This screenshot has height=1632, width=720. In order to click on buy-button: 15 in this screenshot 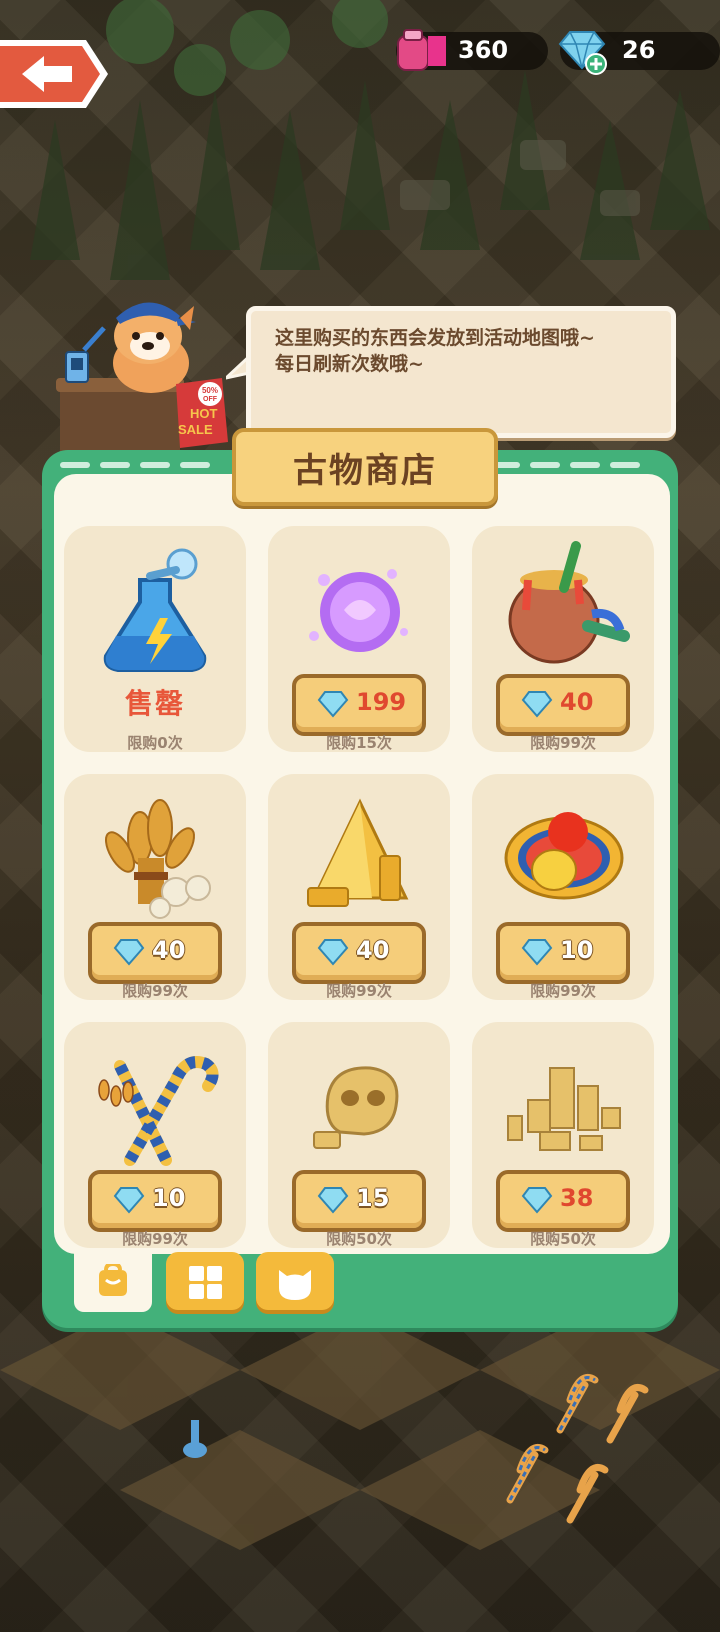, I will do `click(359, 1201)`.